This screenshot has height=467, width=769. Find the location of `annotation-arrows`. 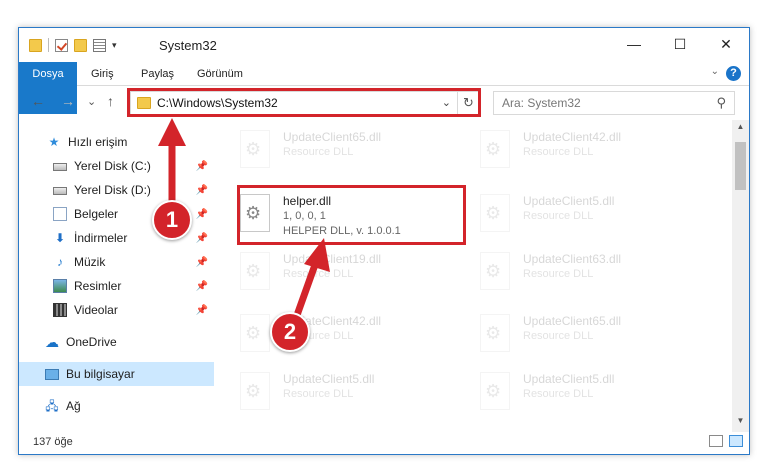

annotation-arrows is located at coordinates (244, 219).